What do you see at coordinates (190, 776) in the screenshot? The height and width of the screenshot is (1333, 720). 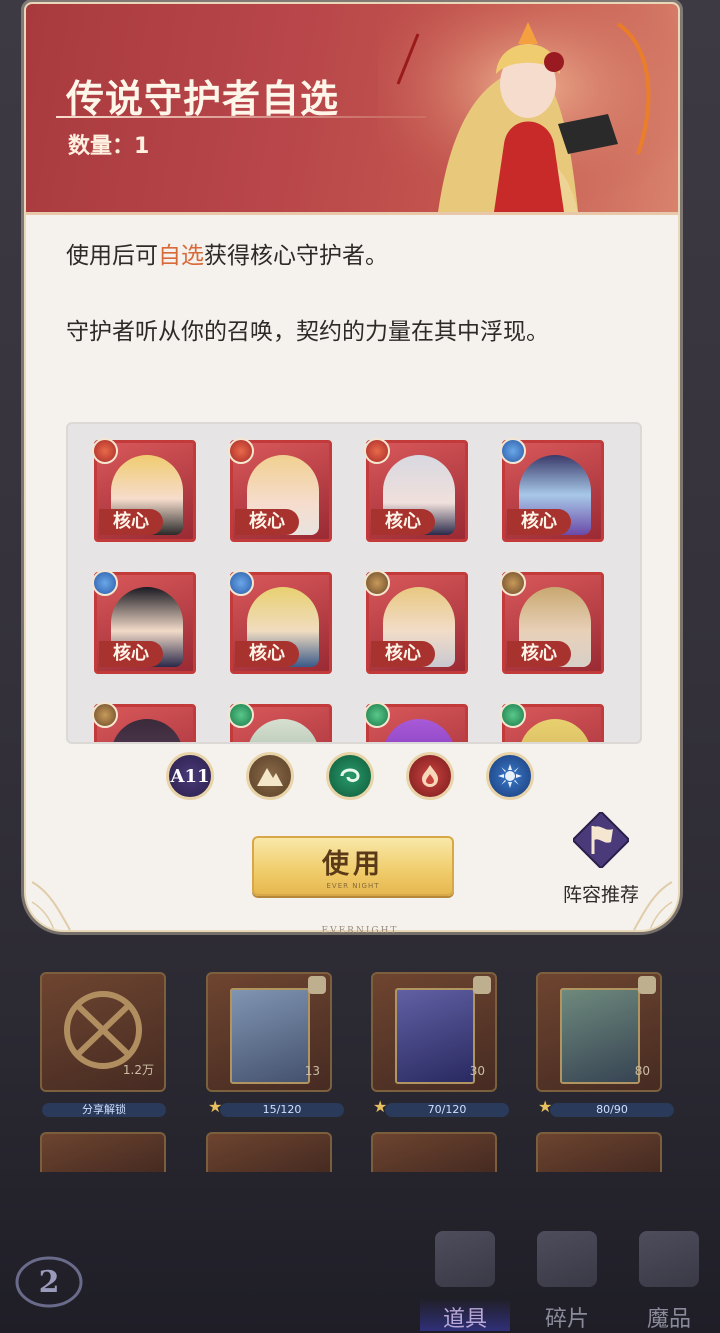 I see `filter-all-button: A11` at bounding box center [190, 776].